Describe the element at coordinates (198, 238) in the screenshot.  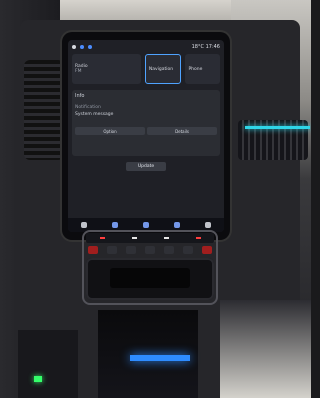
I see `hazard-led` at that location.